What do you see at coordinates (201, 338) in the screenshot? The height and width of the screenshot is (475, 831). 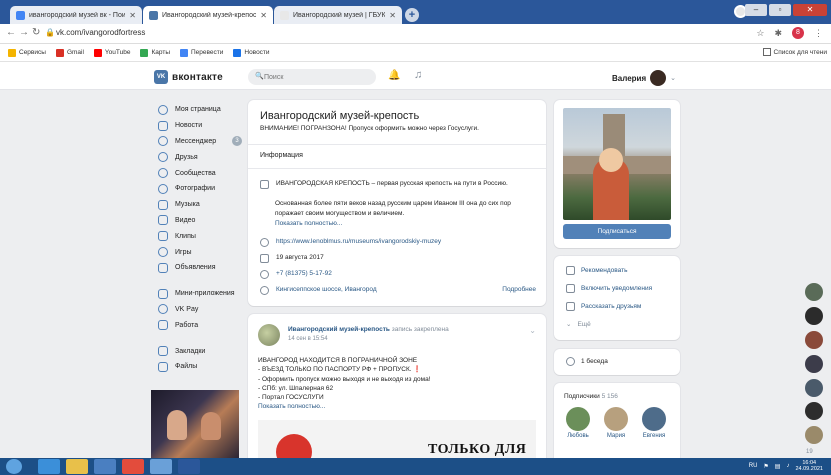 I see `sidebar-divider` at bounding box center [201, 338].